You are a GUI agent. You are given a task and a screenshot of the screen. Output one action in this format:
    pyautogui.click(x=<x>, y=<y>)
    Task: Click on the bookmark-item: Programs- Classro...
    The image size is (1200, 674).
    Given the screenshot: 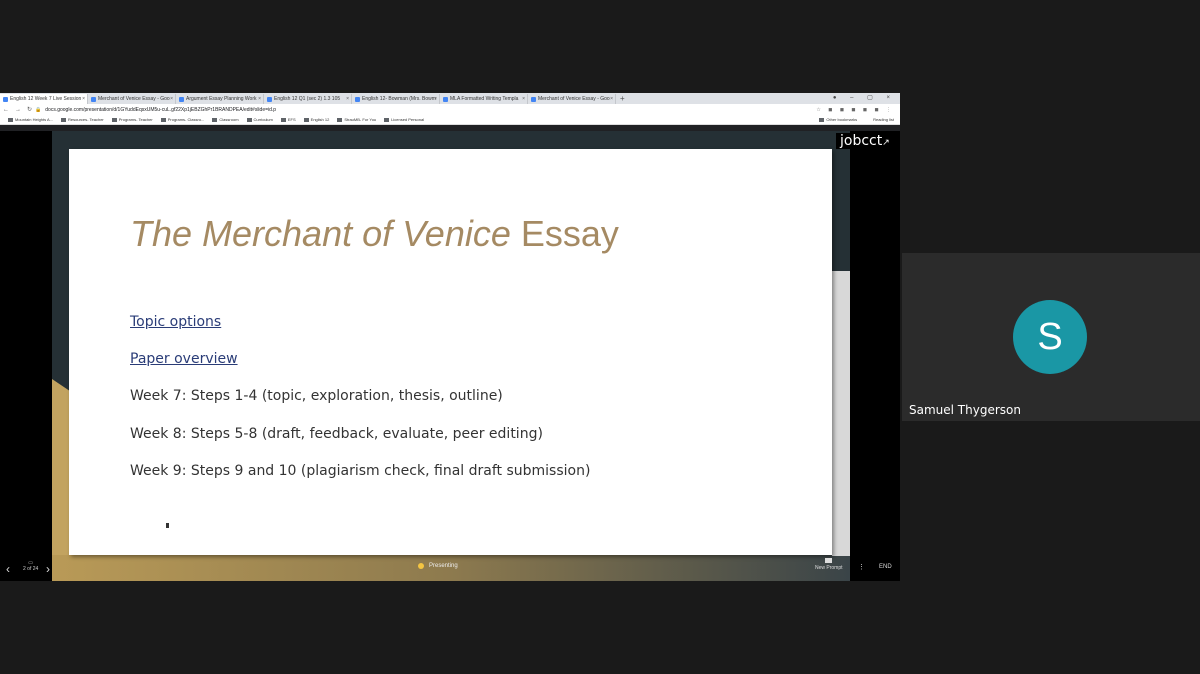 What is the action you would take?
    pyautogui.click(x=182, y=119)
    